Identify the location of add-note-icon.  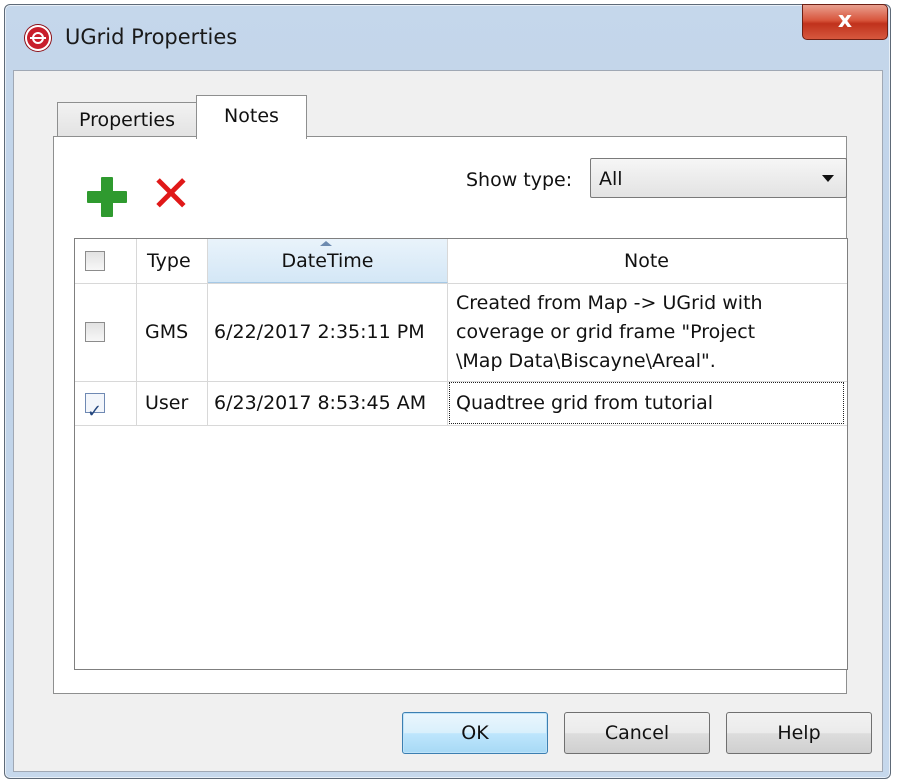
(107, 197).